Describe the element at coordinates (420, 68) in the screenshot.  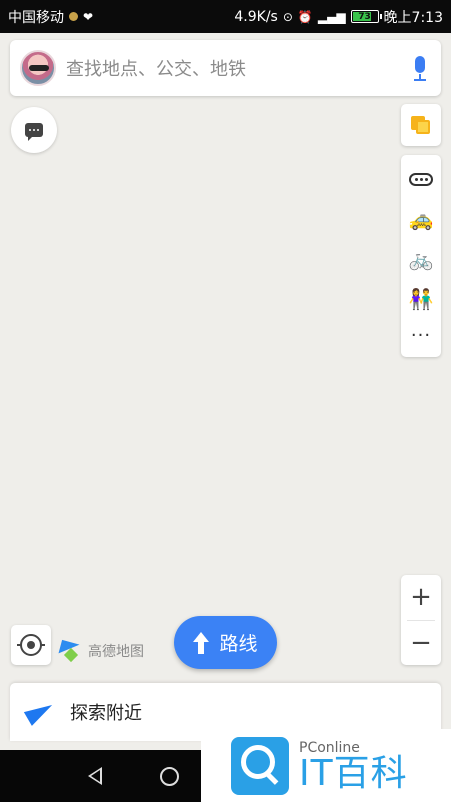
I see `microphone-icon` at that location.